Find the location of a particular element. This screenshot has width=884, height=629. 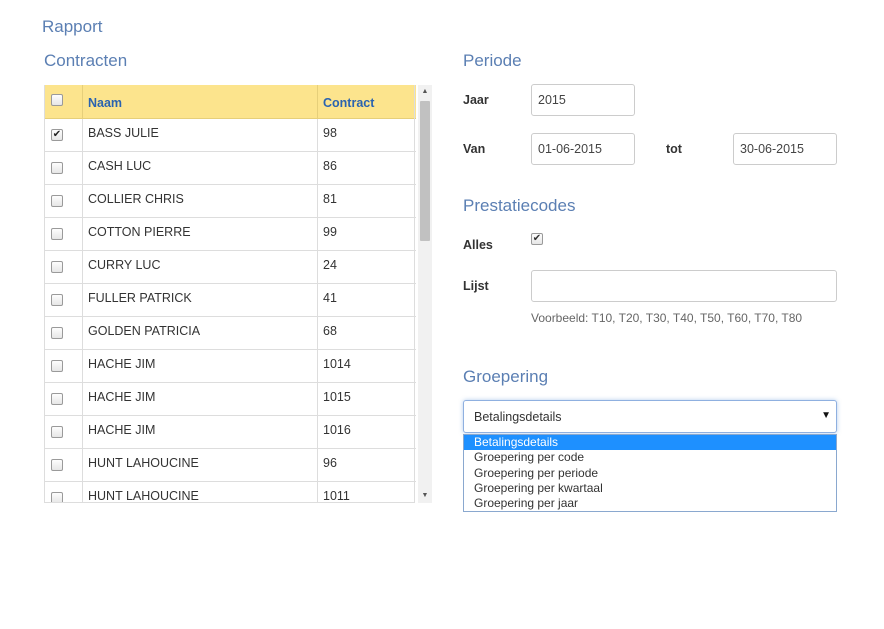

jaar-input is located at coordinates (583, 100).